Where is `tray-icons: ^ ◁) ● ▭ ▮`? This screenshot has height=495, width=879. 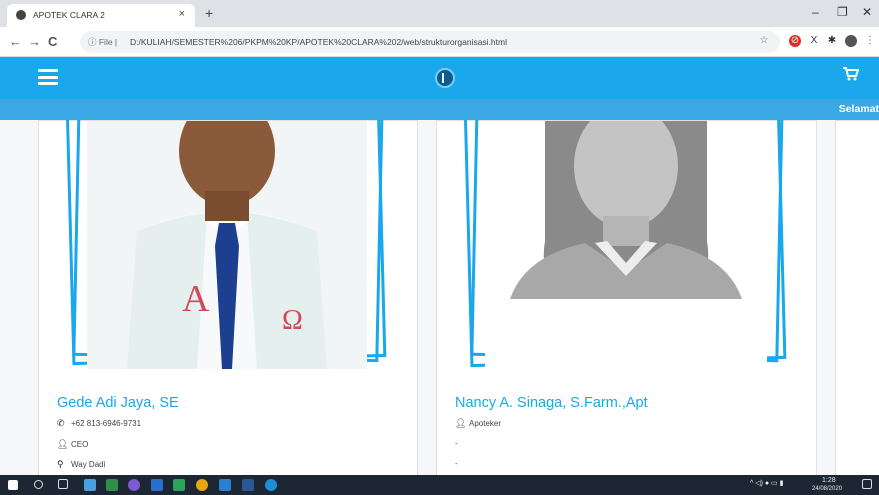 tray-icons: ^ ◁) ● ▭ ▮ is located at coordinates (766, 483).